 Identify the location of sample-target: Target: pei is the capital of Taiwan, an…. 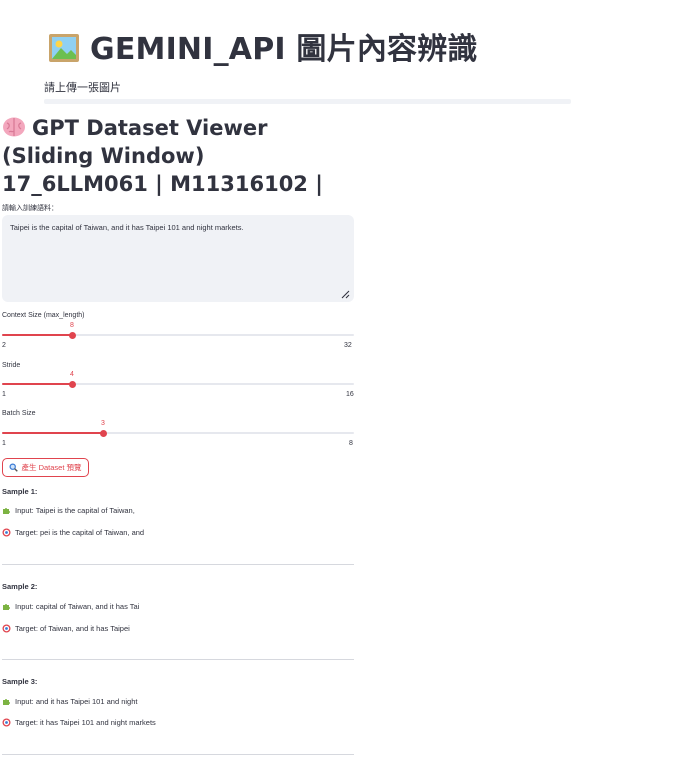
(73, 532).